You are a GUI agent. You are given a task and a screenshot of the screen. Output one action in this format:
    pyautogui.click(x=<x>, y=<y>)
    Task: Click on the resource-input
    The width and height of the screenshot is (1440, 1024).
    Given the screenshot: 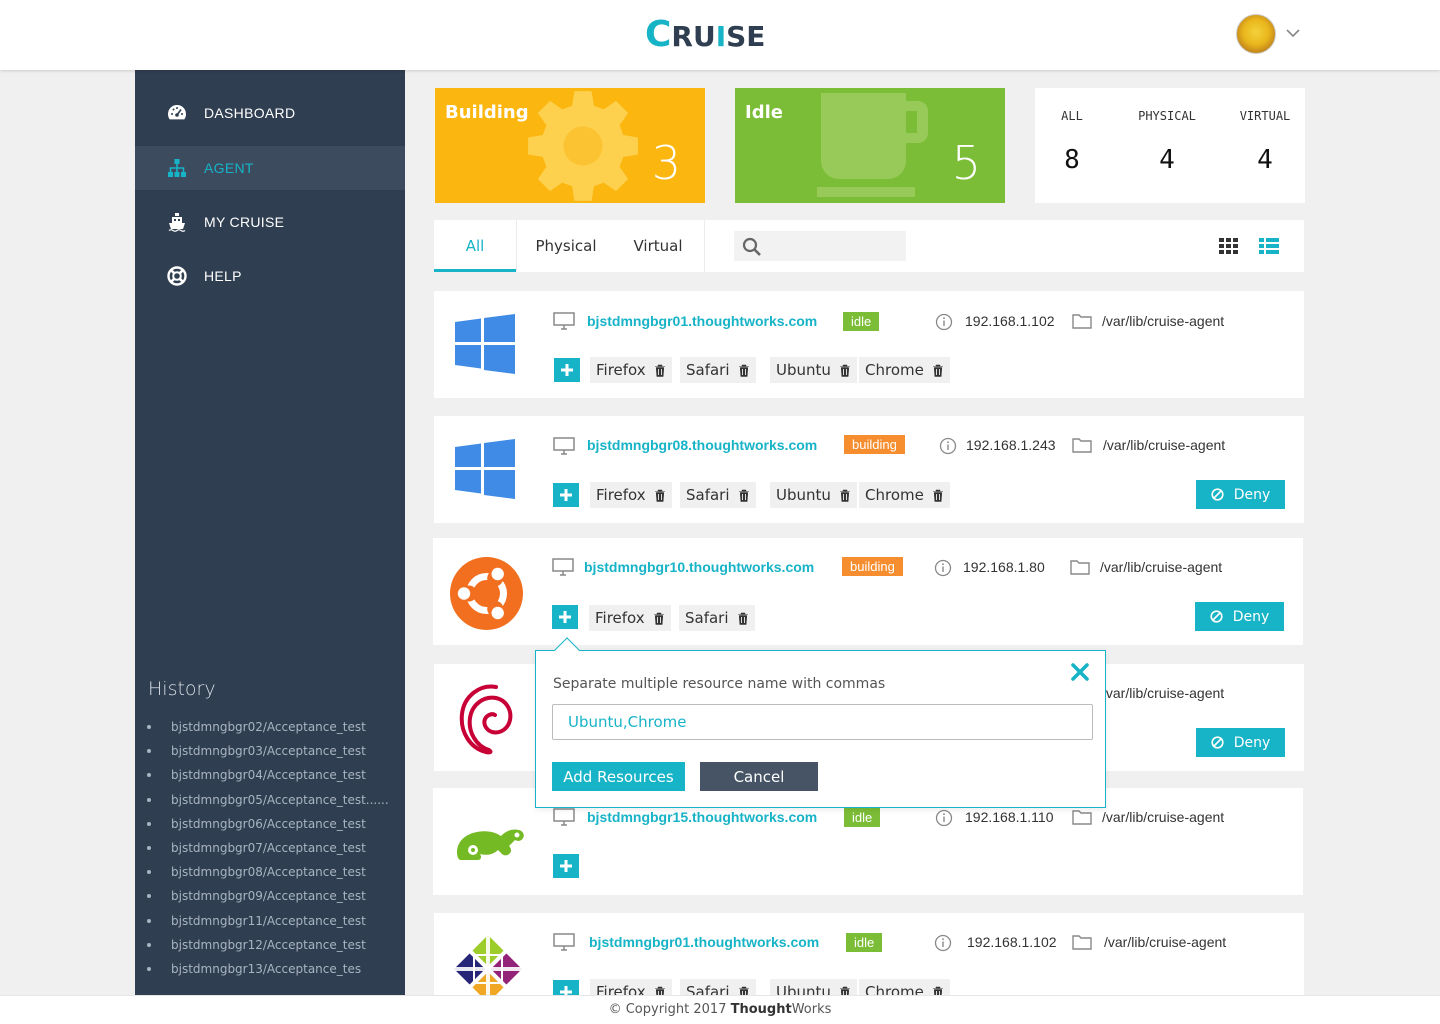 What is the action you would take?
    pyautogui.click(x=822, y=722)
    